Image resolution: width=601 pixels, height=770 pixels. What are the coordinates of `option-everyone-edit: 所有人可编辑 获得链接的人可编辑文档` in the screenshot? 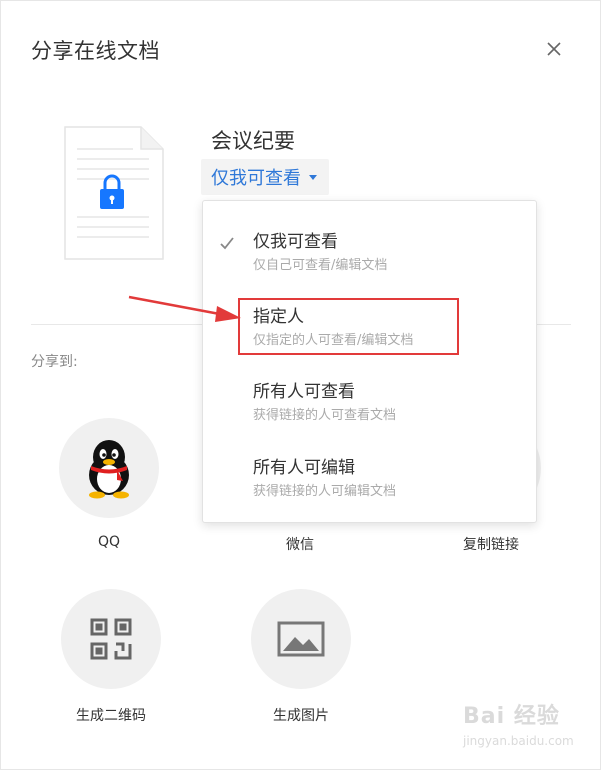 It's located at (369, 480).